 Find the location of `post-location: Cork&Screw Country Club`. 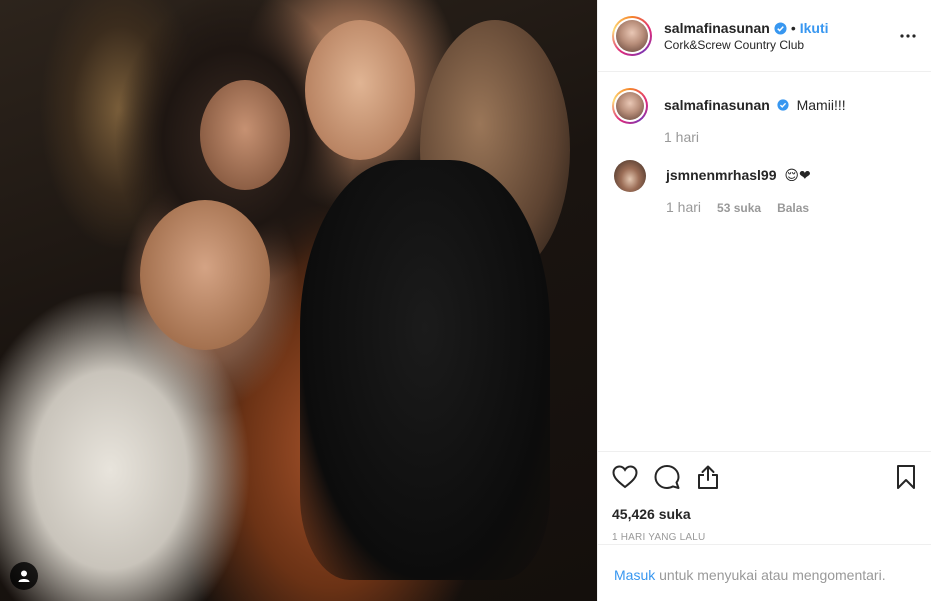

post-location: Cork&Screw Country Club is located at coordinates (746, 45).